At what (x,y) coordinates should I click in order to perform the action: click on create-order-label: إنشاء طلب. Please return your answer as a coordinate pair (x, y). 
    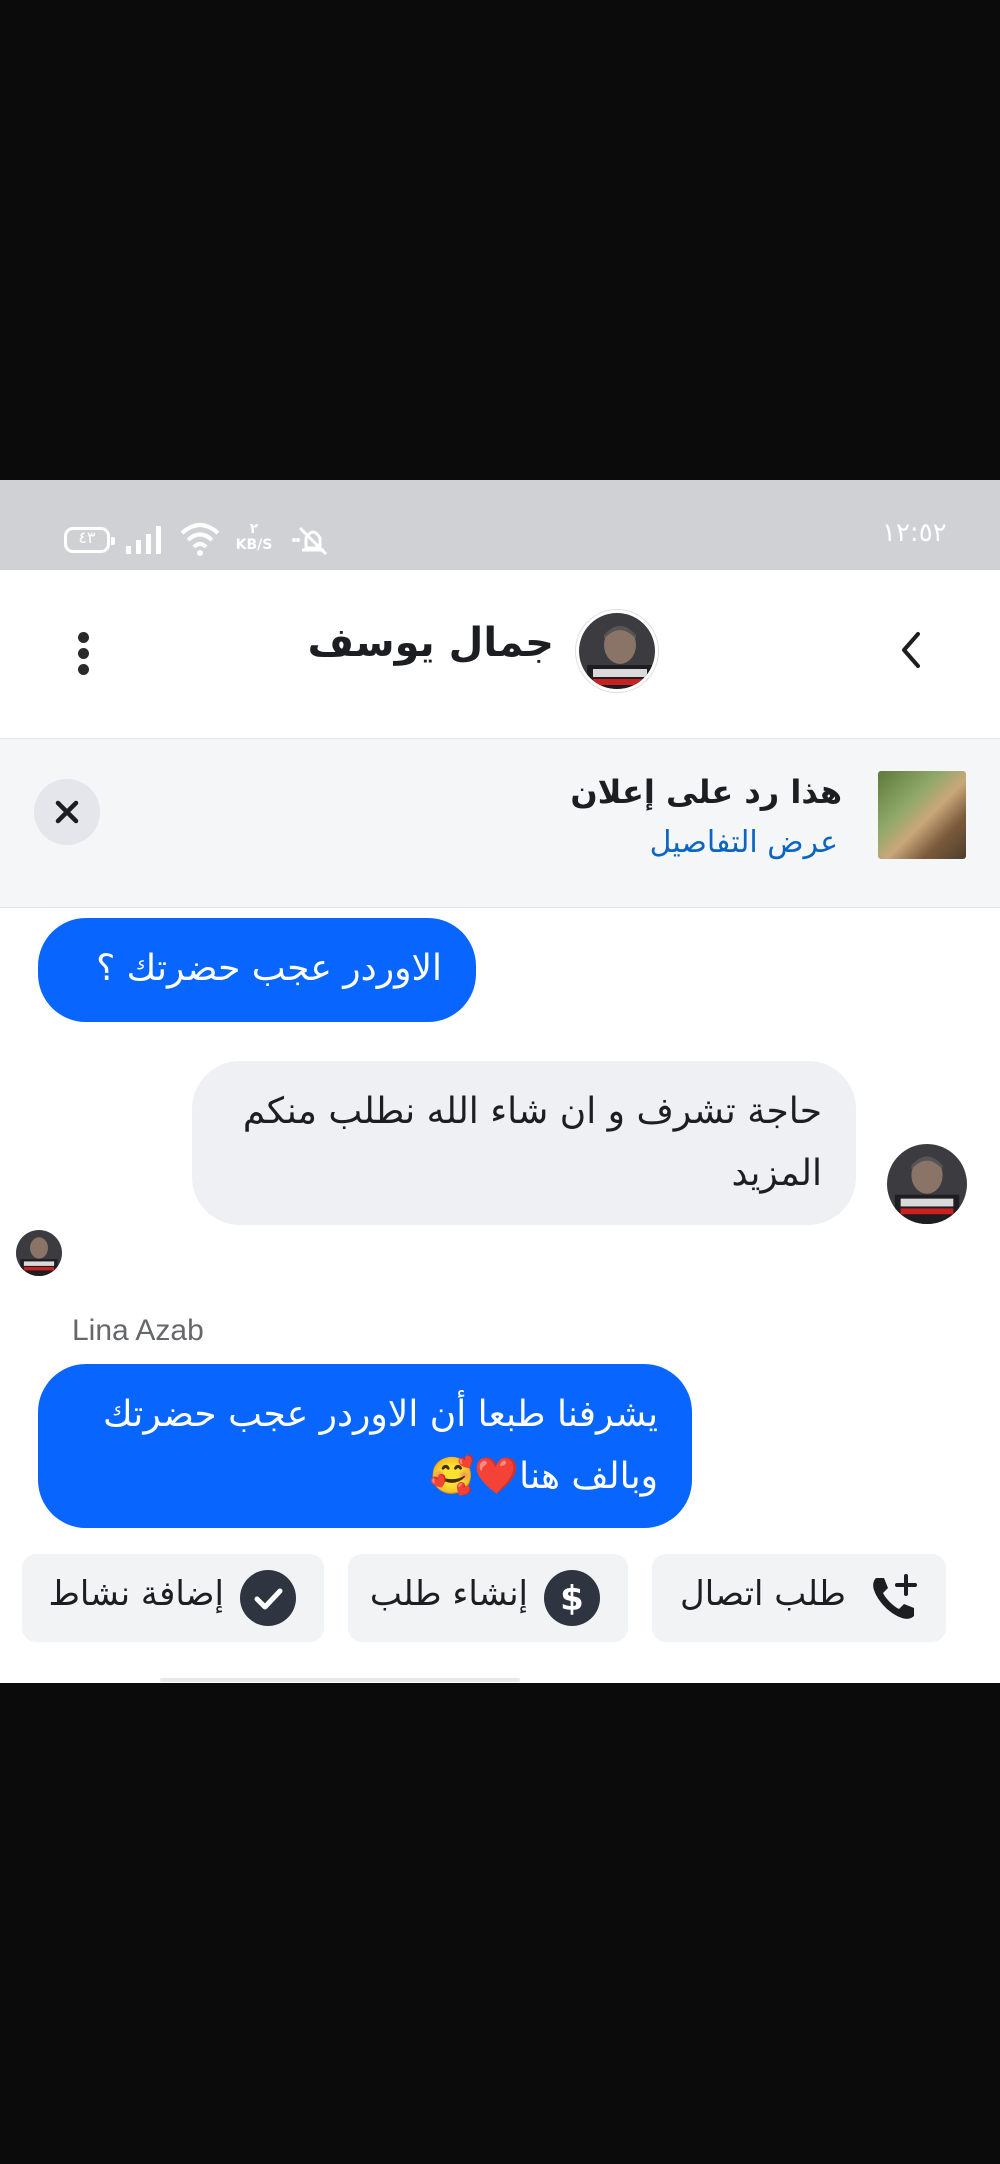
    Looking at the image, I should click on (448, 1594).